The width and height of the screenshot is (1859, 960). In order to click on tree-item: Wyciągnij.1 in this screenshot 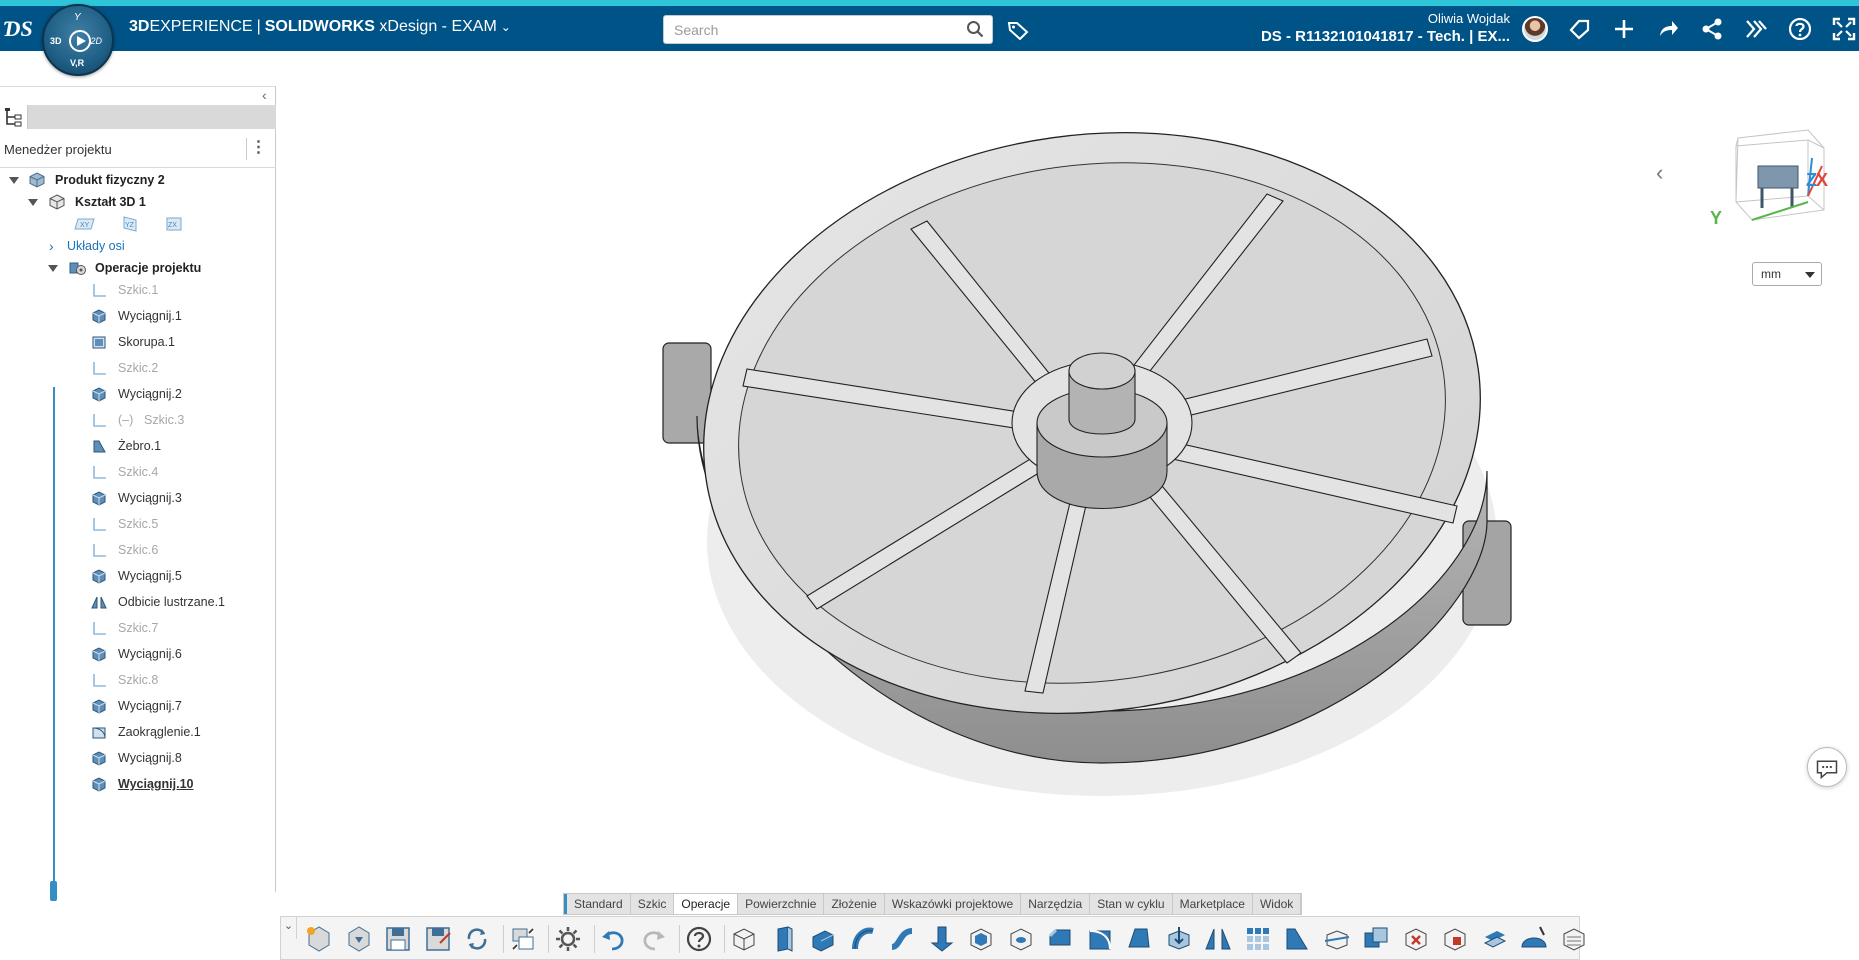, I will do `click(138, 316)`.